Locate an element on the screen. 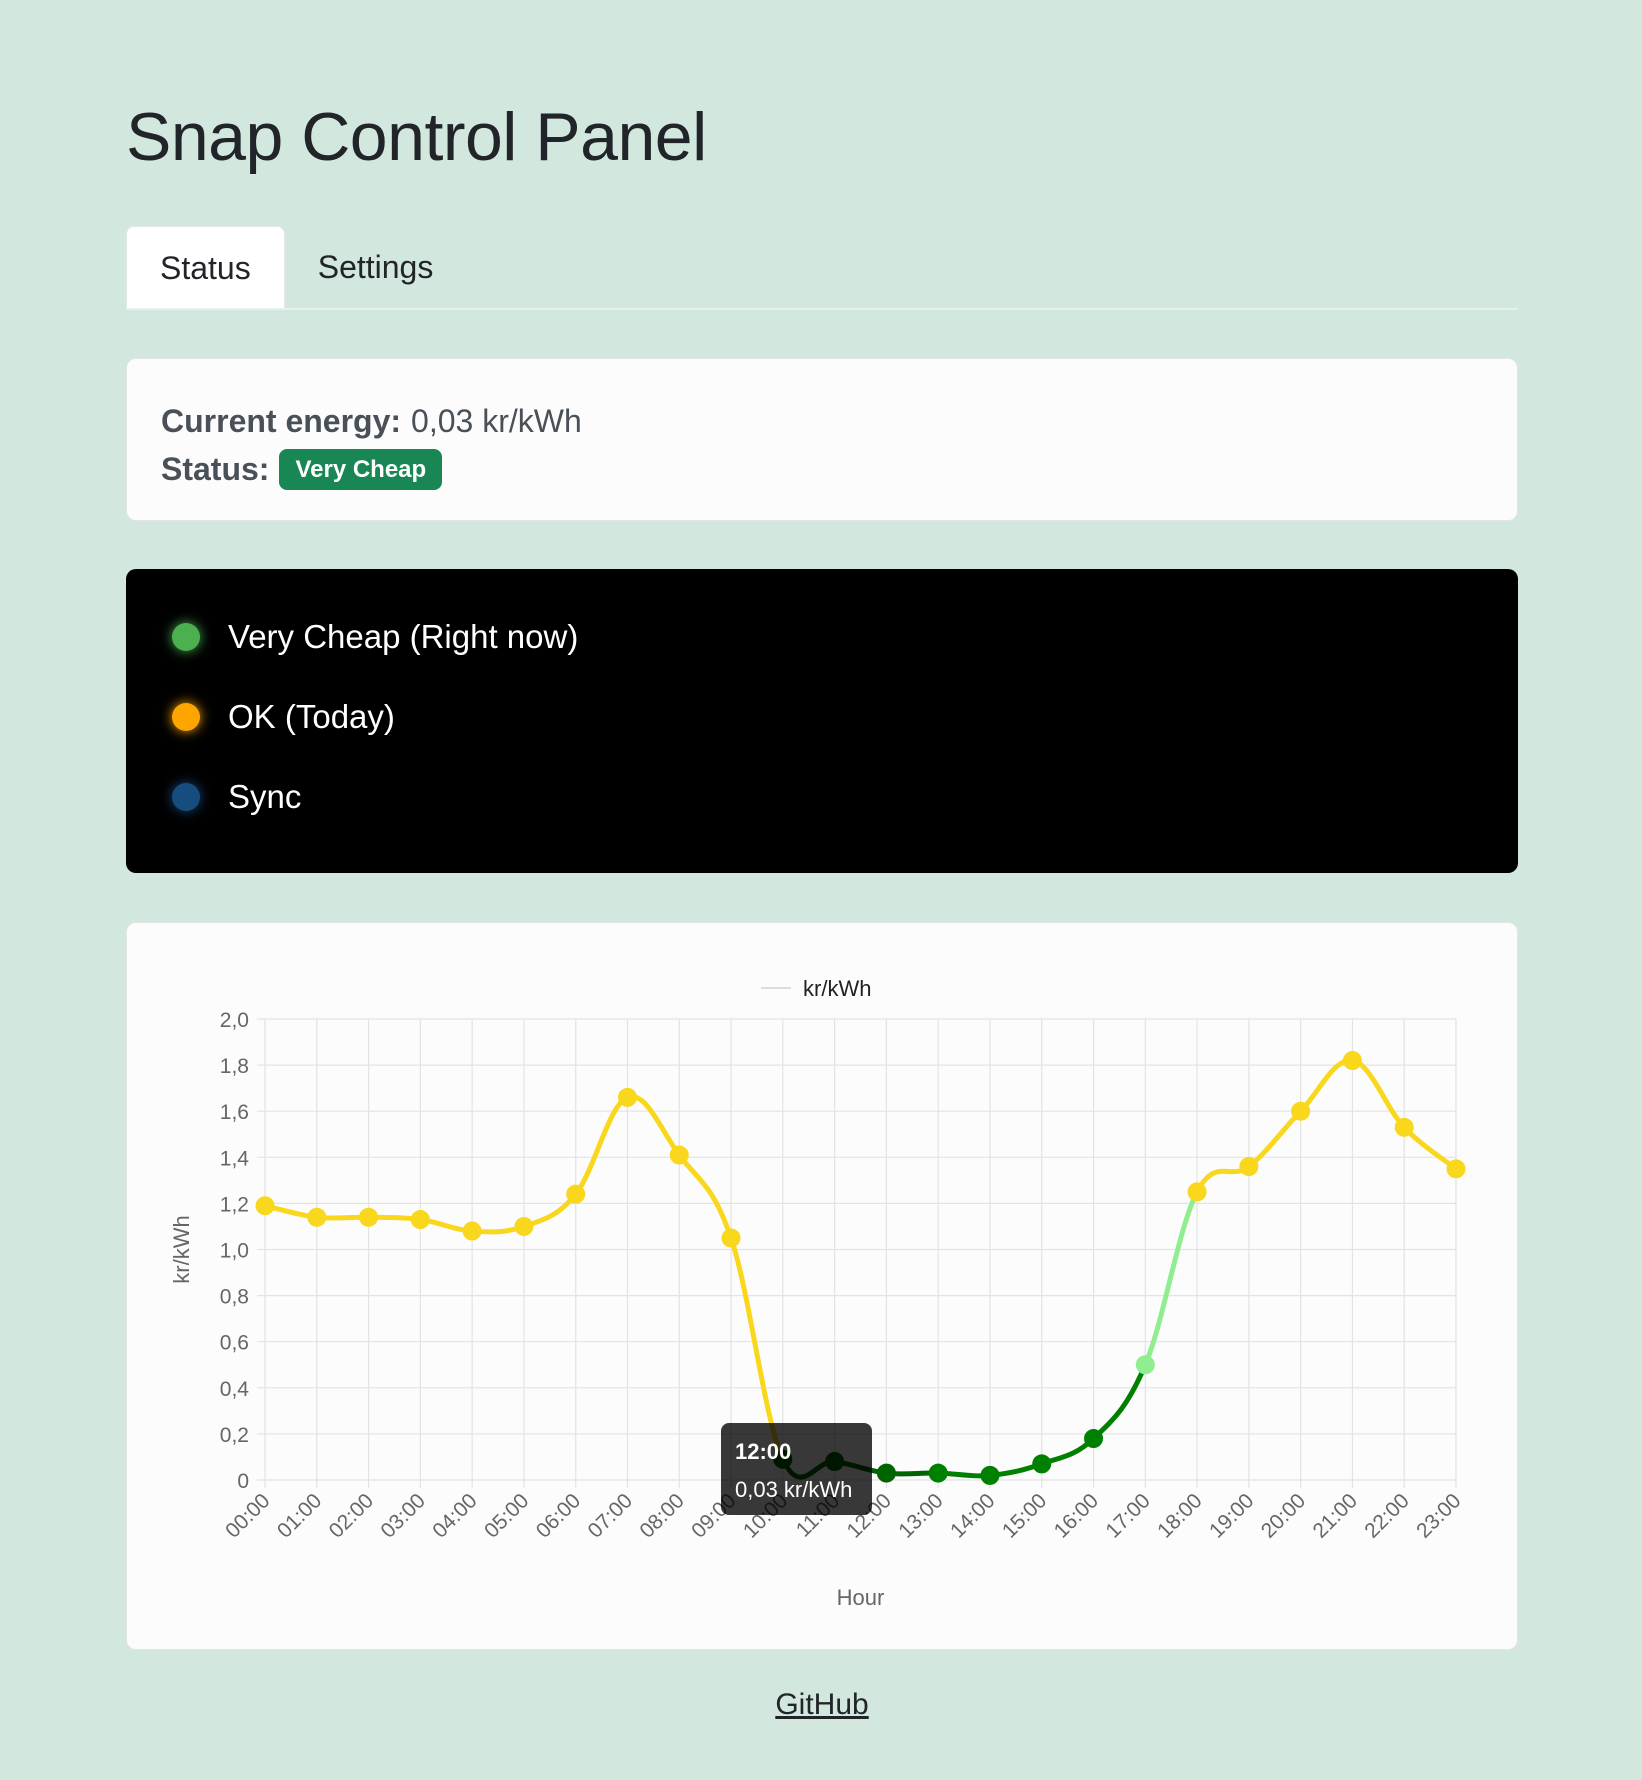 Image resolution: width=1642 pixels, height=1780 pixels. current-energy-label: Current energy: is located at coordinates (281, 420).